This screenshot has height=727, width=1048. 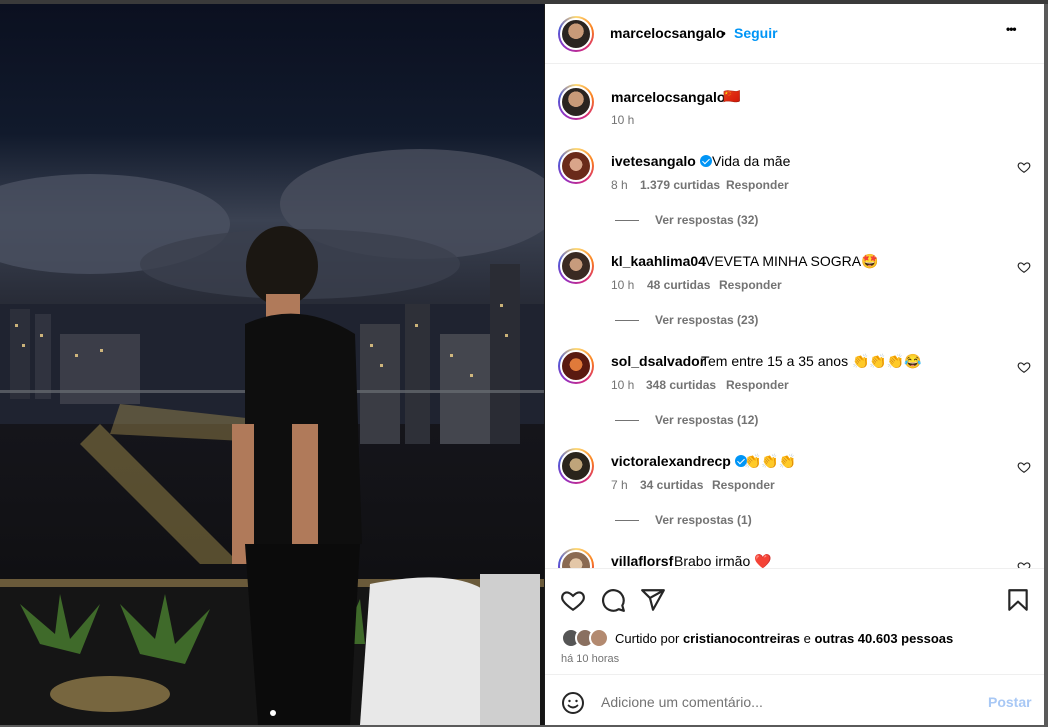 I want to click on liker-avatar, so click(x=599, y=638).